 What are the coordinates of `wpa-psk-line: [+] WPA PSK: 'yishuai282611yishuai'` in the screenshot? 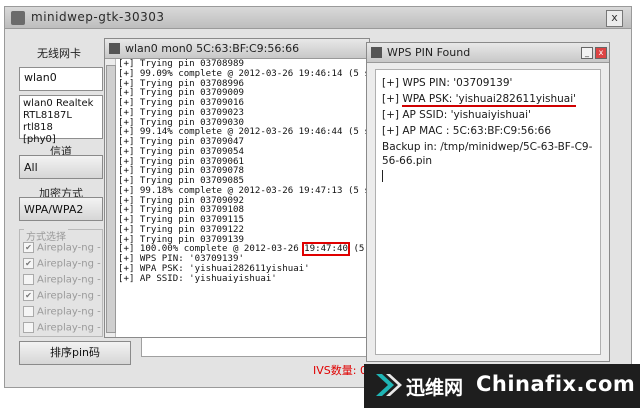 It's located at (479, 100).